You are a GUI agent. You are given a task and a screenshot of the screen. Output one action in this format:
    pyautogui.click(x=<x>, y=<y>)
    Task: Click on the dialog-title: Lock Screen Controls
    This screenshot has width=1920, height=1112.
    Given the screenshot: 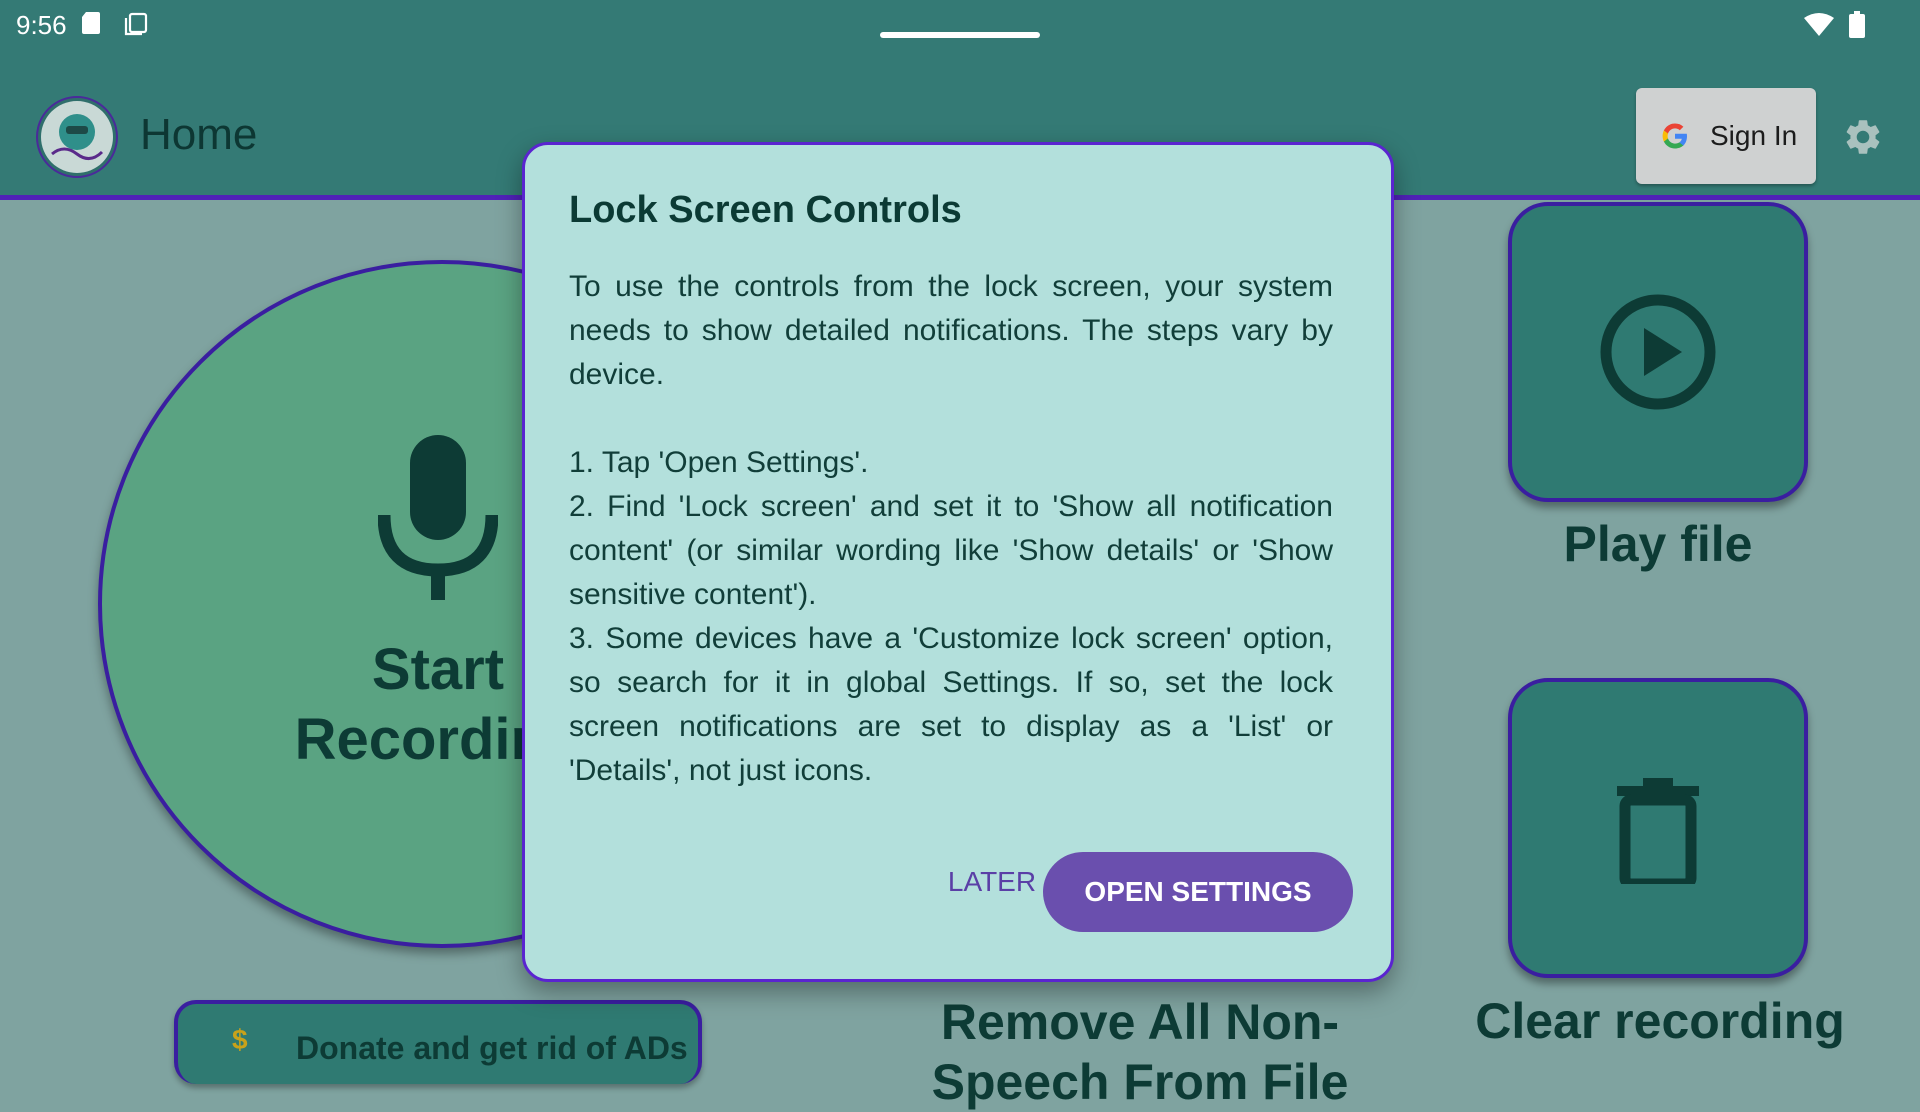 What is the action you would take?
    pyautogui.click(x=765, y=210)
    